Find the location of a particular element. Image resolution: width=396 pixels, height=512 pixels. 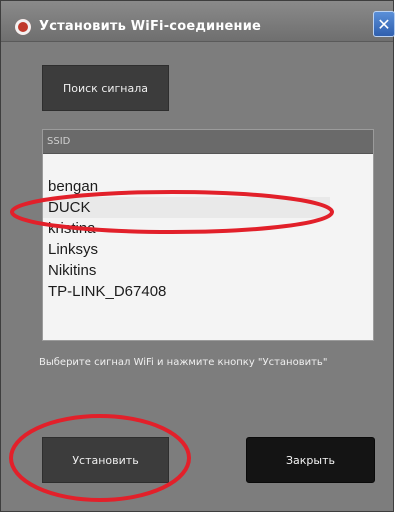

app-icon is located at coordinates (23, 27).